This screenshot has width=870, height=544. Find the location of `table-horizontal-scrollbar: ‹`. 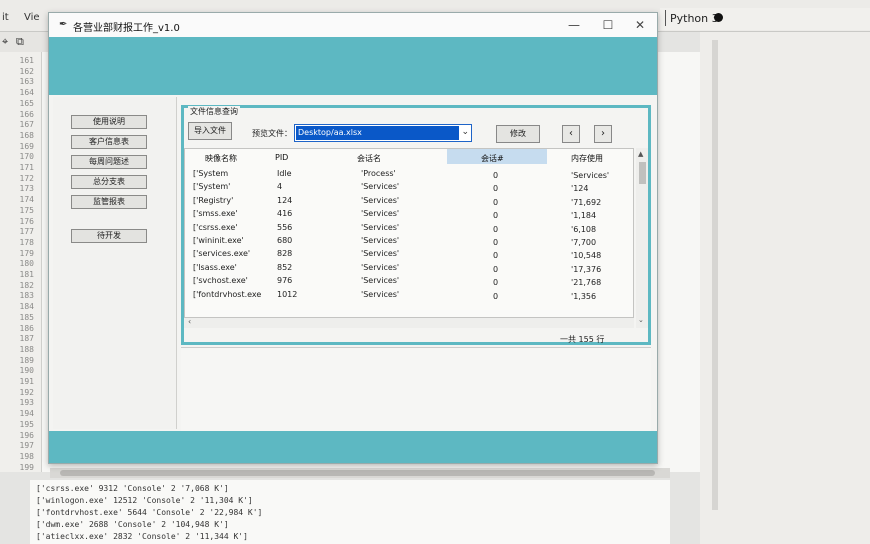

table-horizontal-scrollbar: ‹ is located at coordinates (409, 322).